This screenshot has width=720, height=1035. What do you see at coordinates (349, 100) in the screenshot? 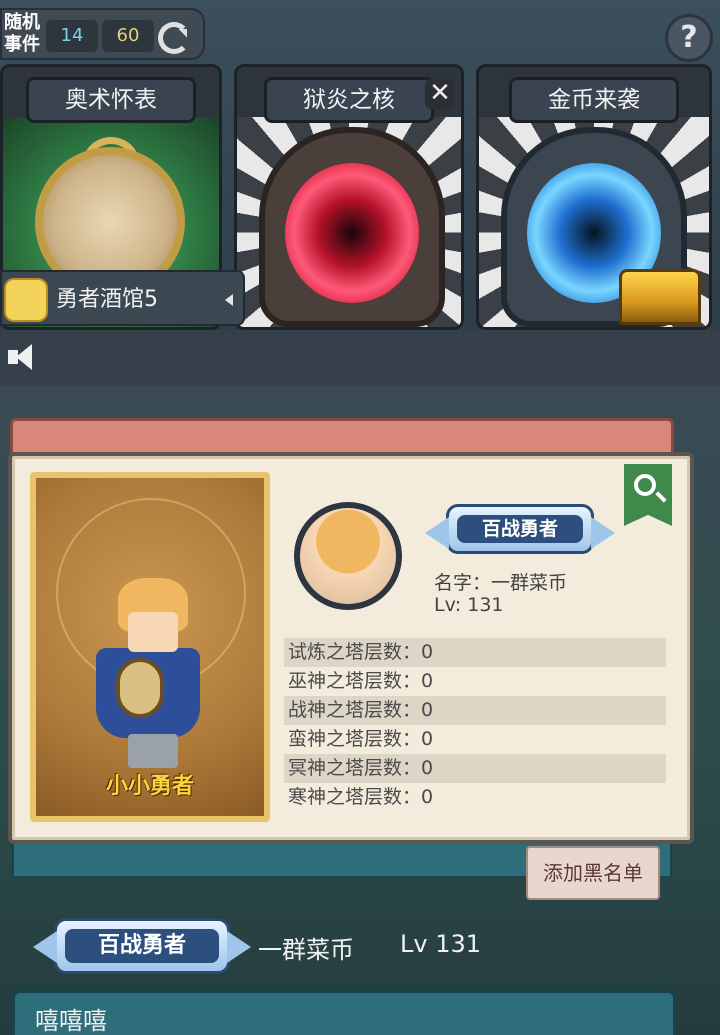
I see `card-title: 狱炎之核` at bounding box center [349, 100].